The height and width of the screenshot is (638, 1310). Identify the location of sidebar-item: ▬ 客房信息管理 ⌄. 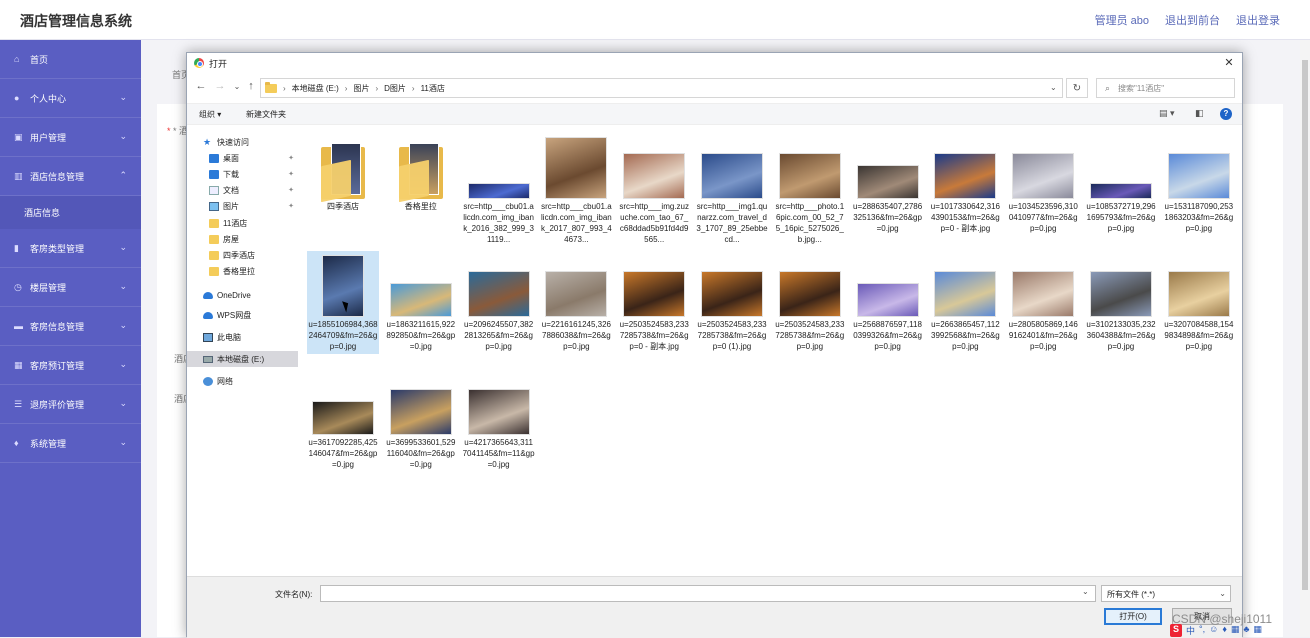
(70, 326).